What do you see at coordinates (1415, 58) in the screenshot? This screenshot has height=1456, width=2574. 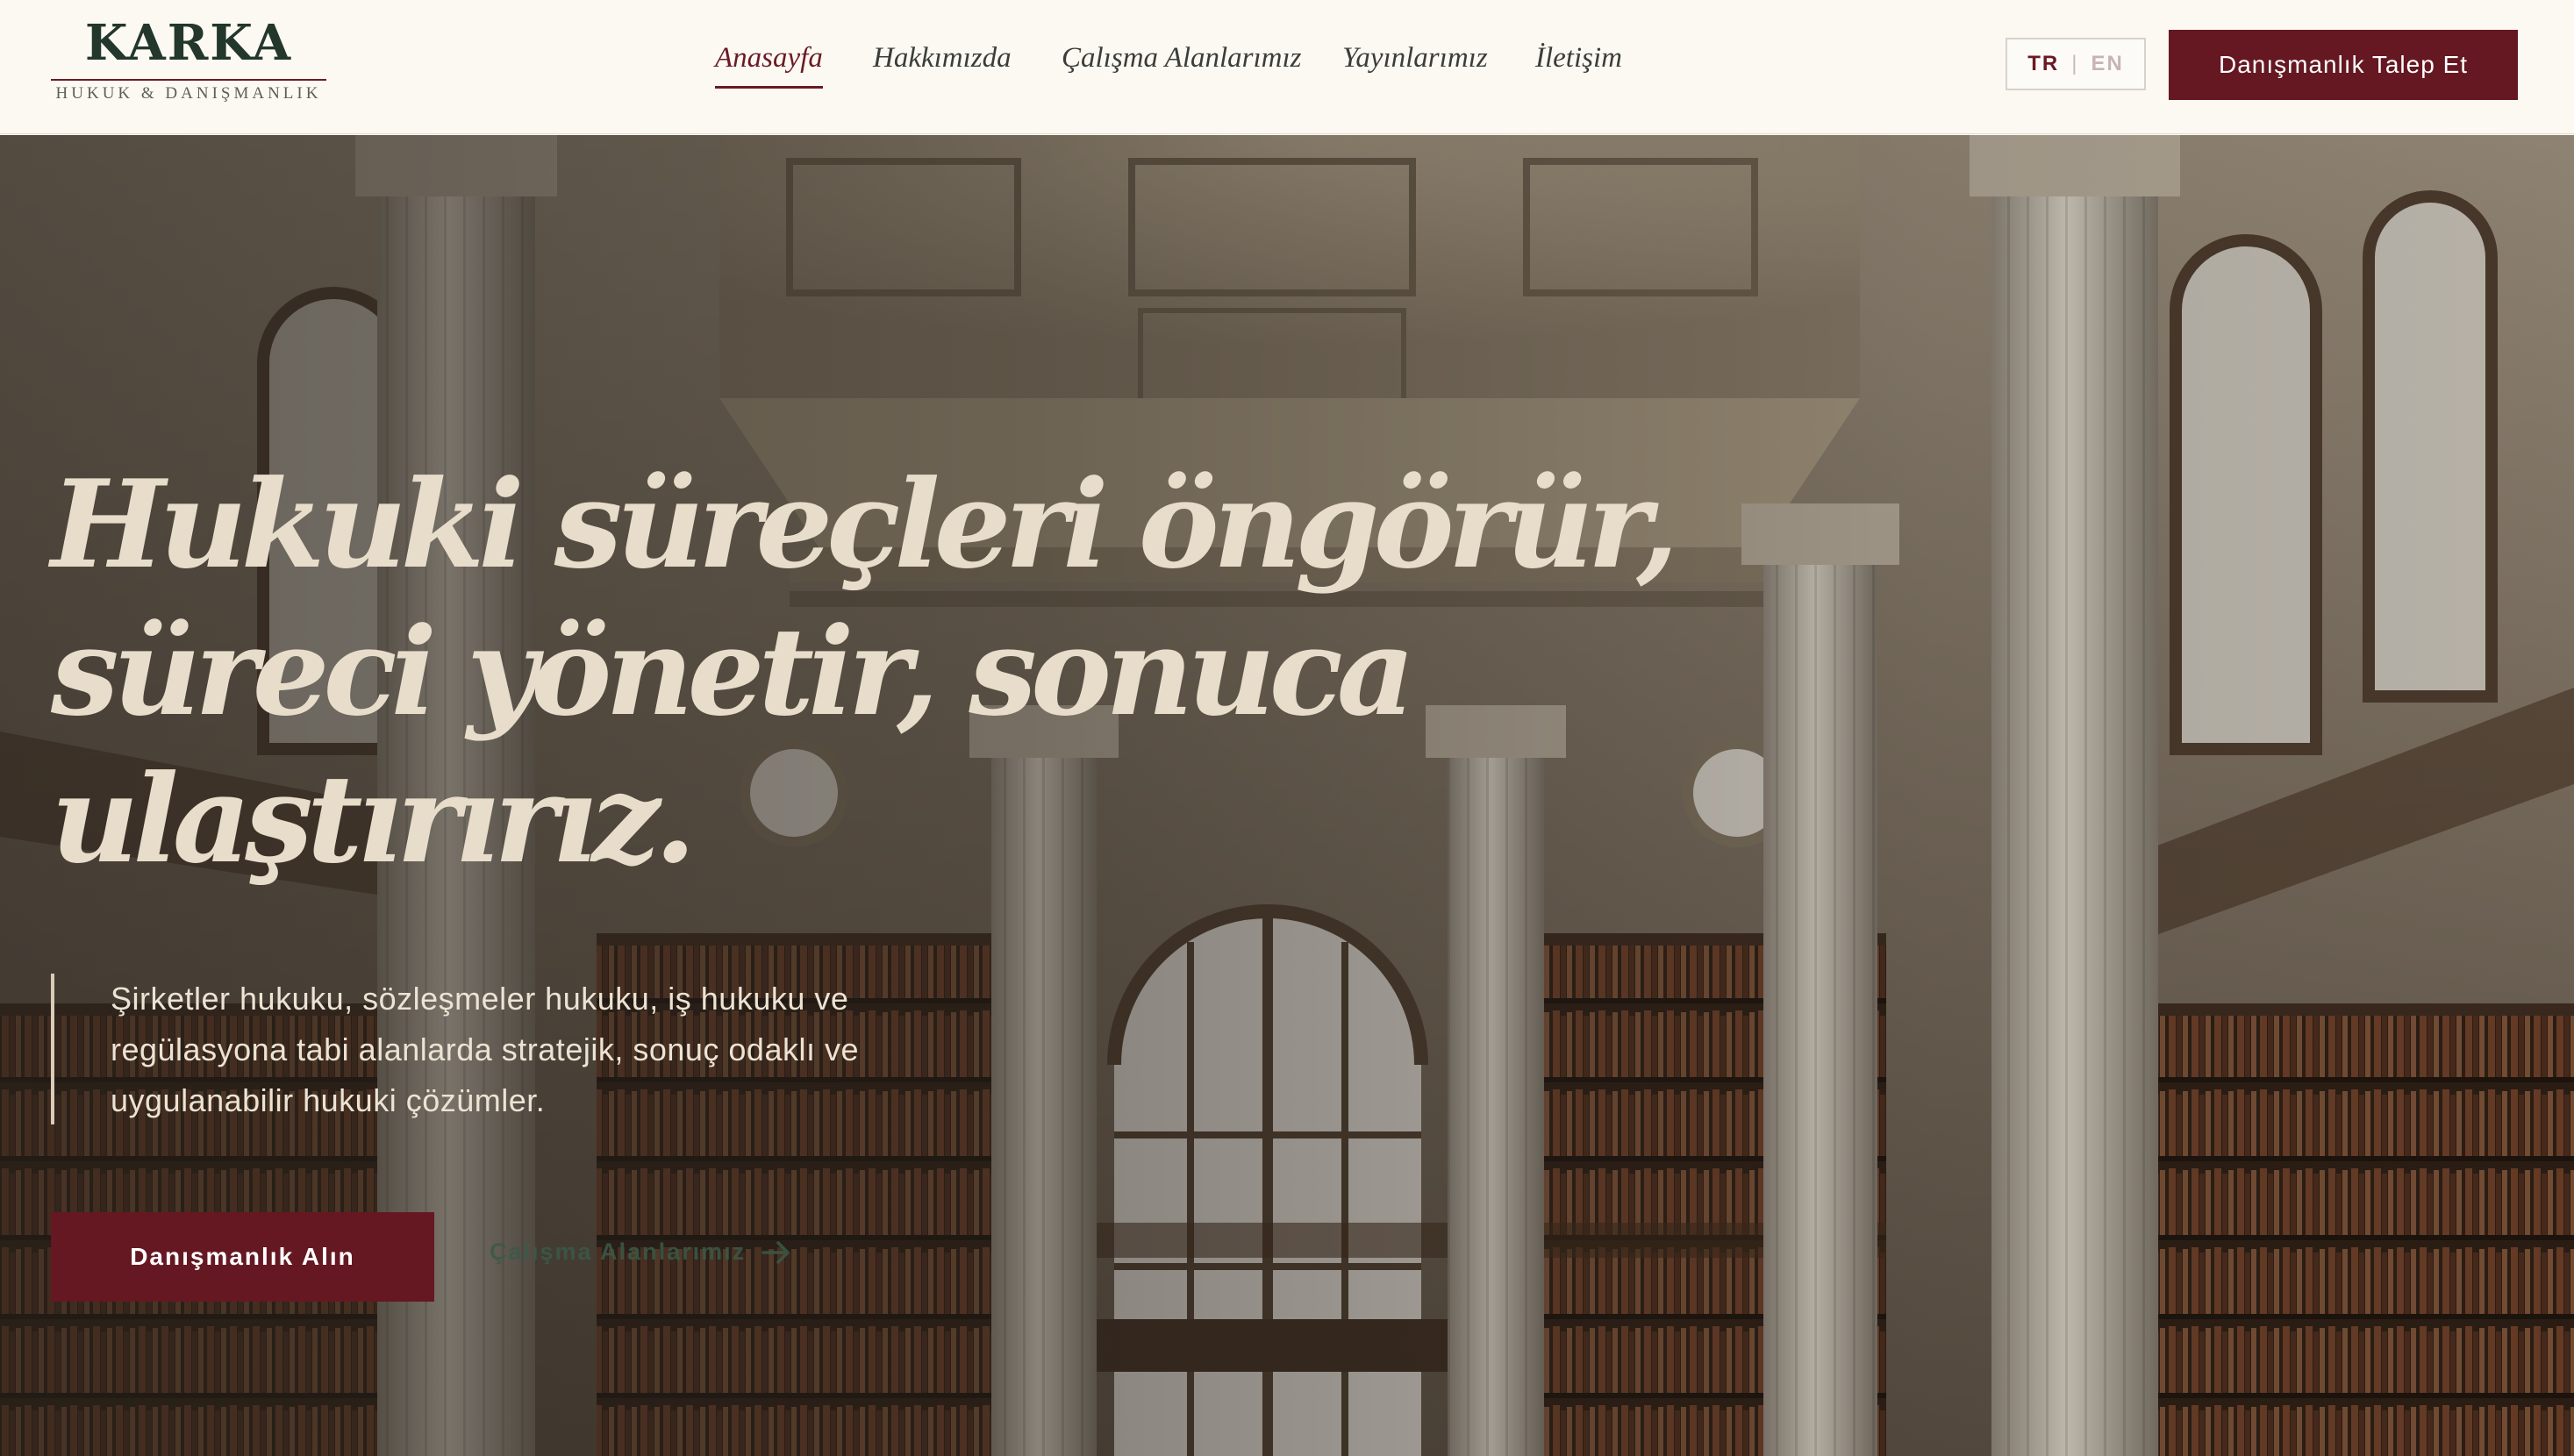 I see `nav-item-yayinlarimiz: Yayınlarımız` at bounding box center [1415, 58].